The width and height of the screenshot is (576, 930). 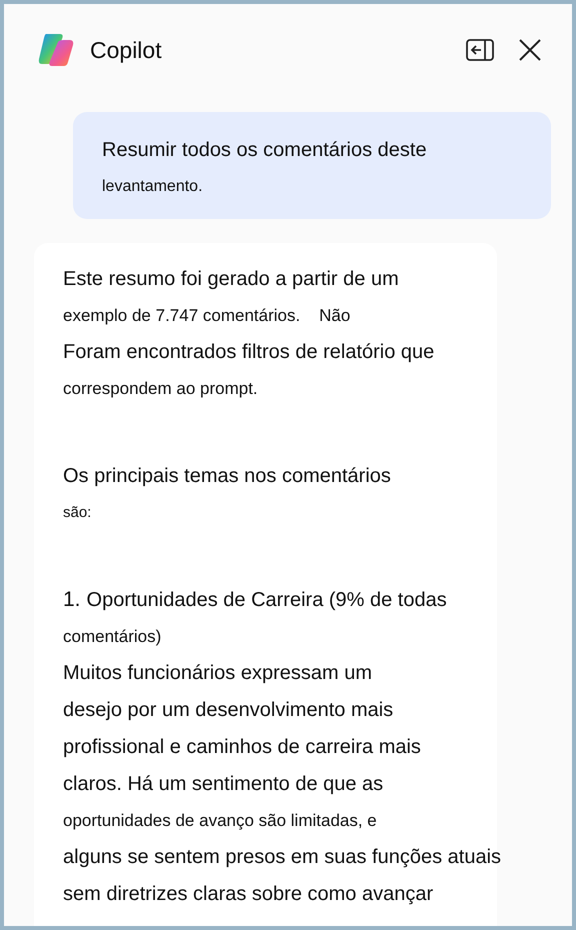 I want to click on response-text: oportunidades de avanço são limitadas, e, so click(x=220, y=821).